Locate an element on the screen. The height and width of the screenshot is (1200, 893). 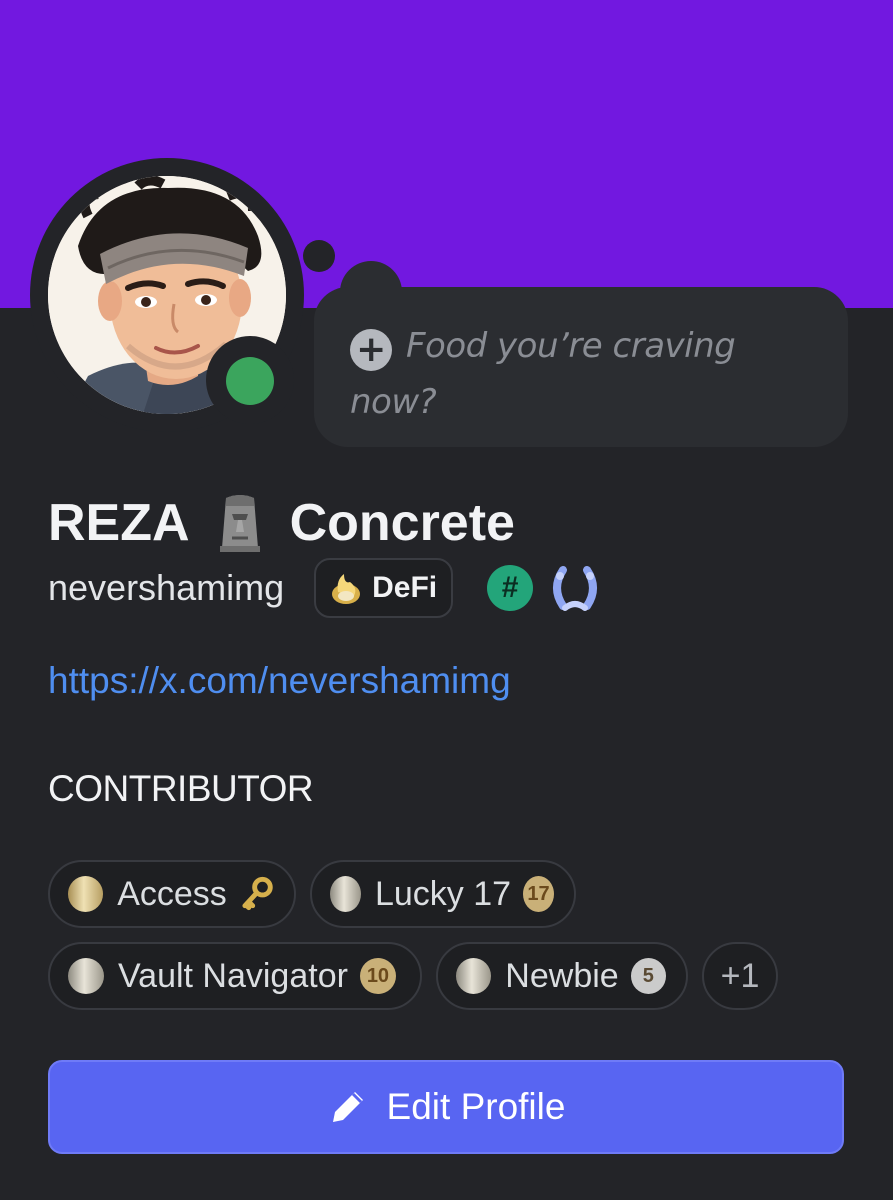
key-icon is located at coordinates (257, 893).